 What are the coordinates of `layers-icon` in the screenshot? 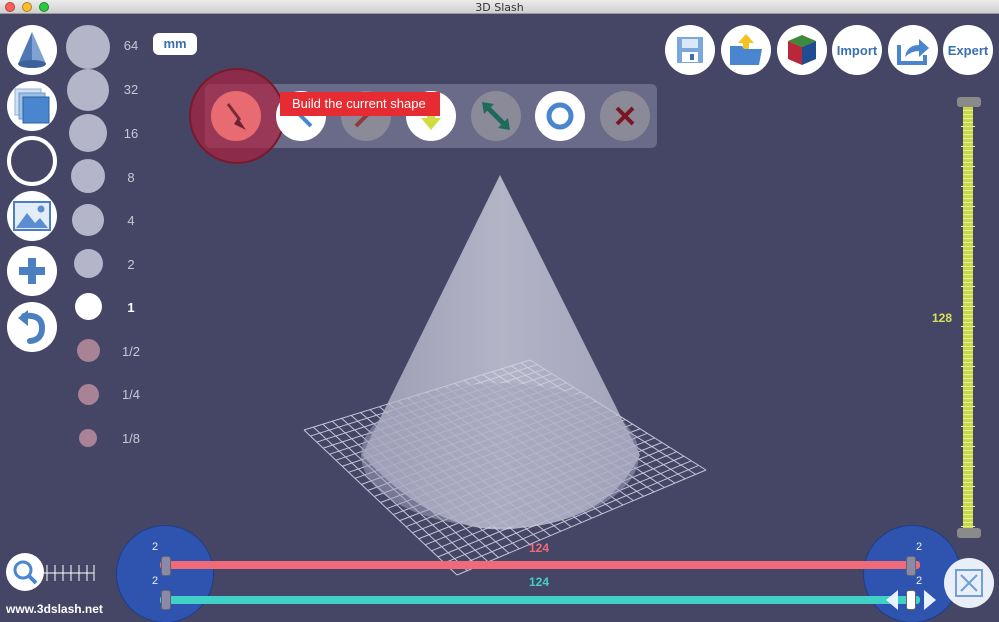 It's located at (32, 106).